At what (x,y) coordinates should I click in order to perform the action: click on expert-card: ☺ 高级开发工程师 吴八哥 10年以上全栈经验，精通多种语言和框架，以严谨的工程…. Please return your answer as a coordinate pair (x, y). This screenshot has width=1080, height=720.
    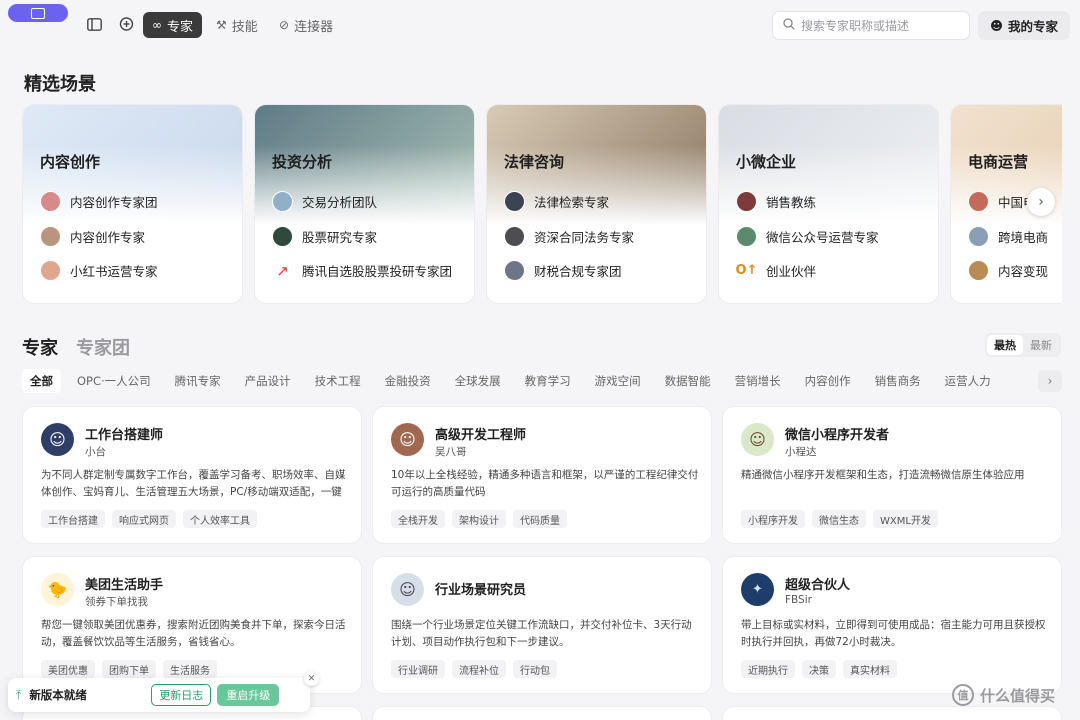
    Looking at the image, I should click on (542, 475).